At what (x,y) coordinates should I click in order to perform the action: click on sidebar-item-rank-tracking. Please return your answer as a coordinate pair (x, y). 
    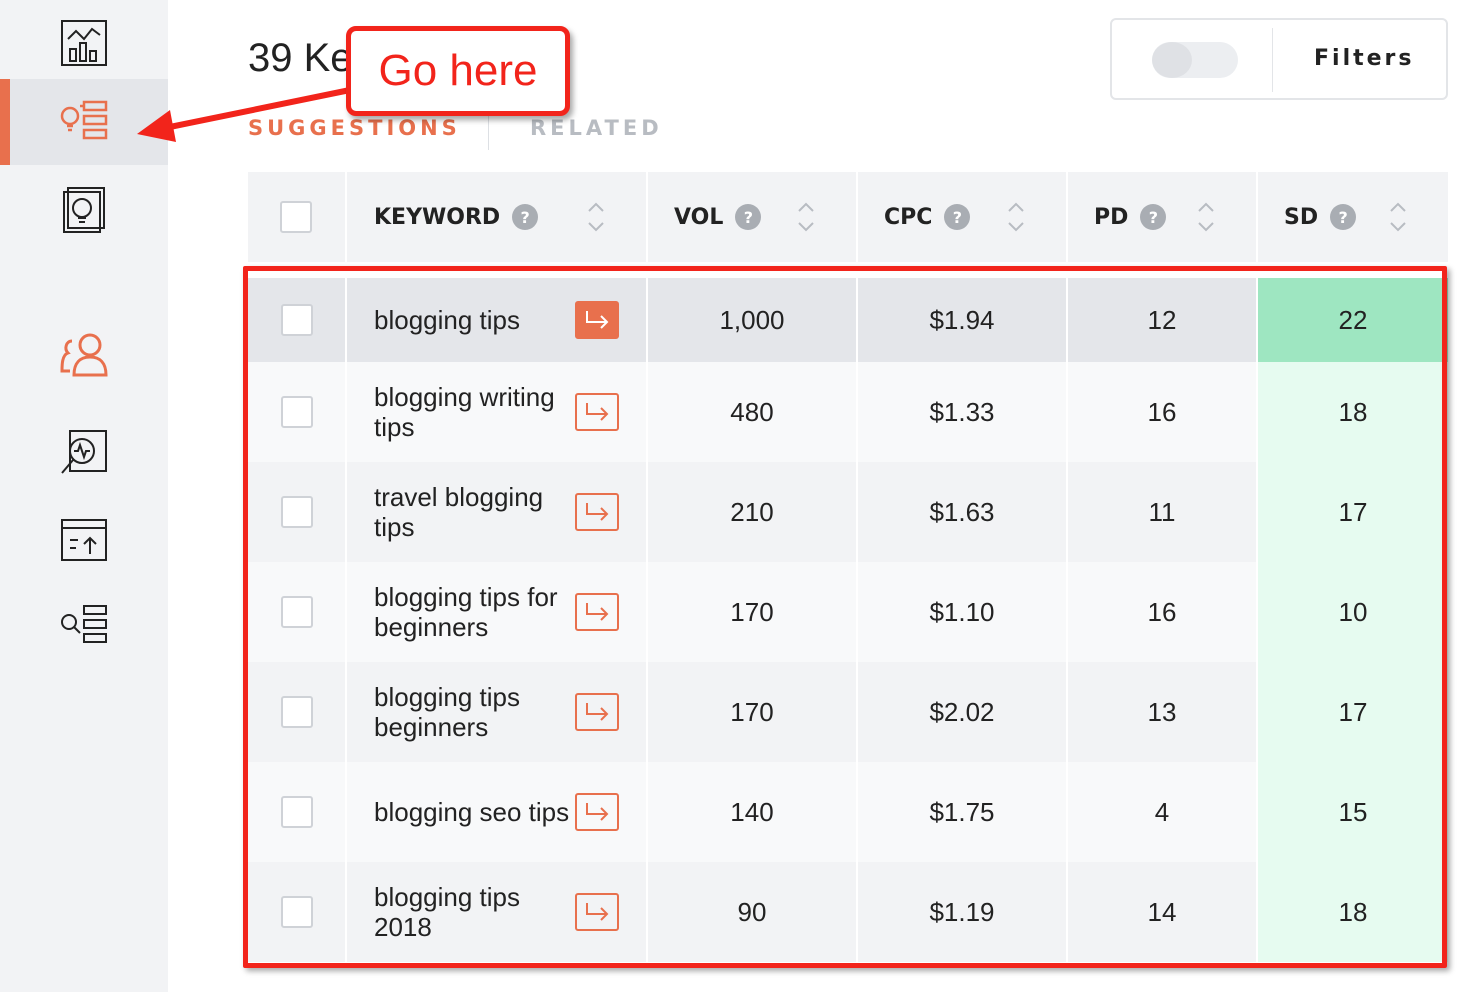
    Looking at the image, I should click on (84, 540).